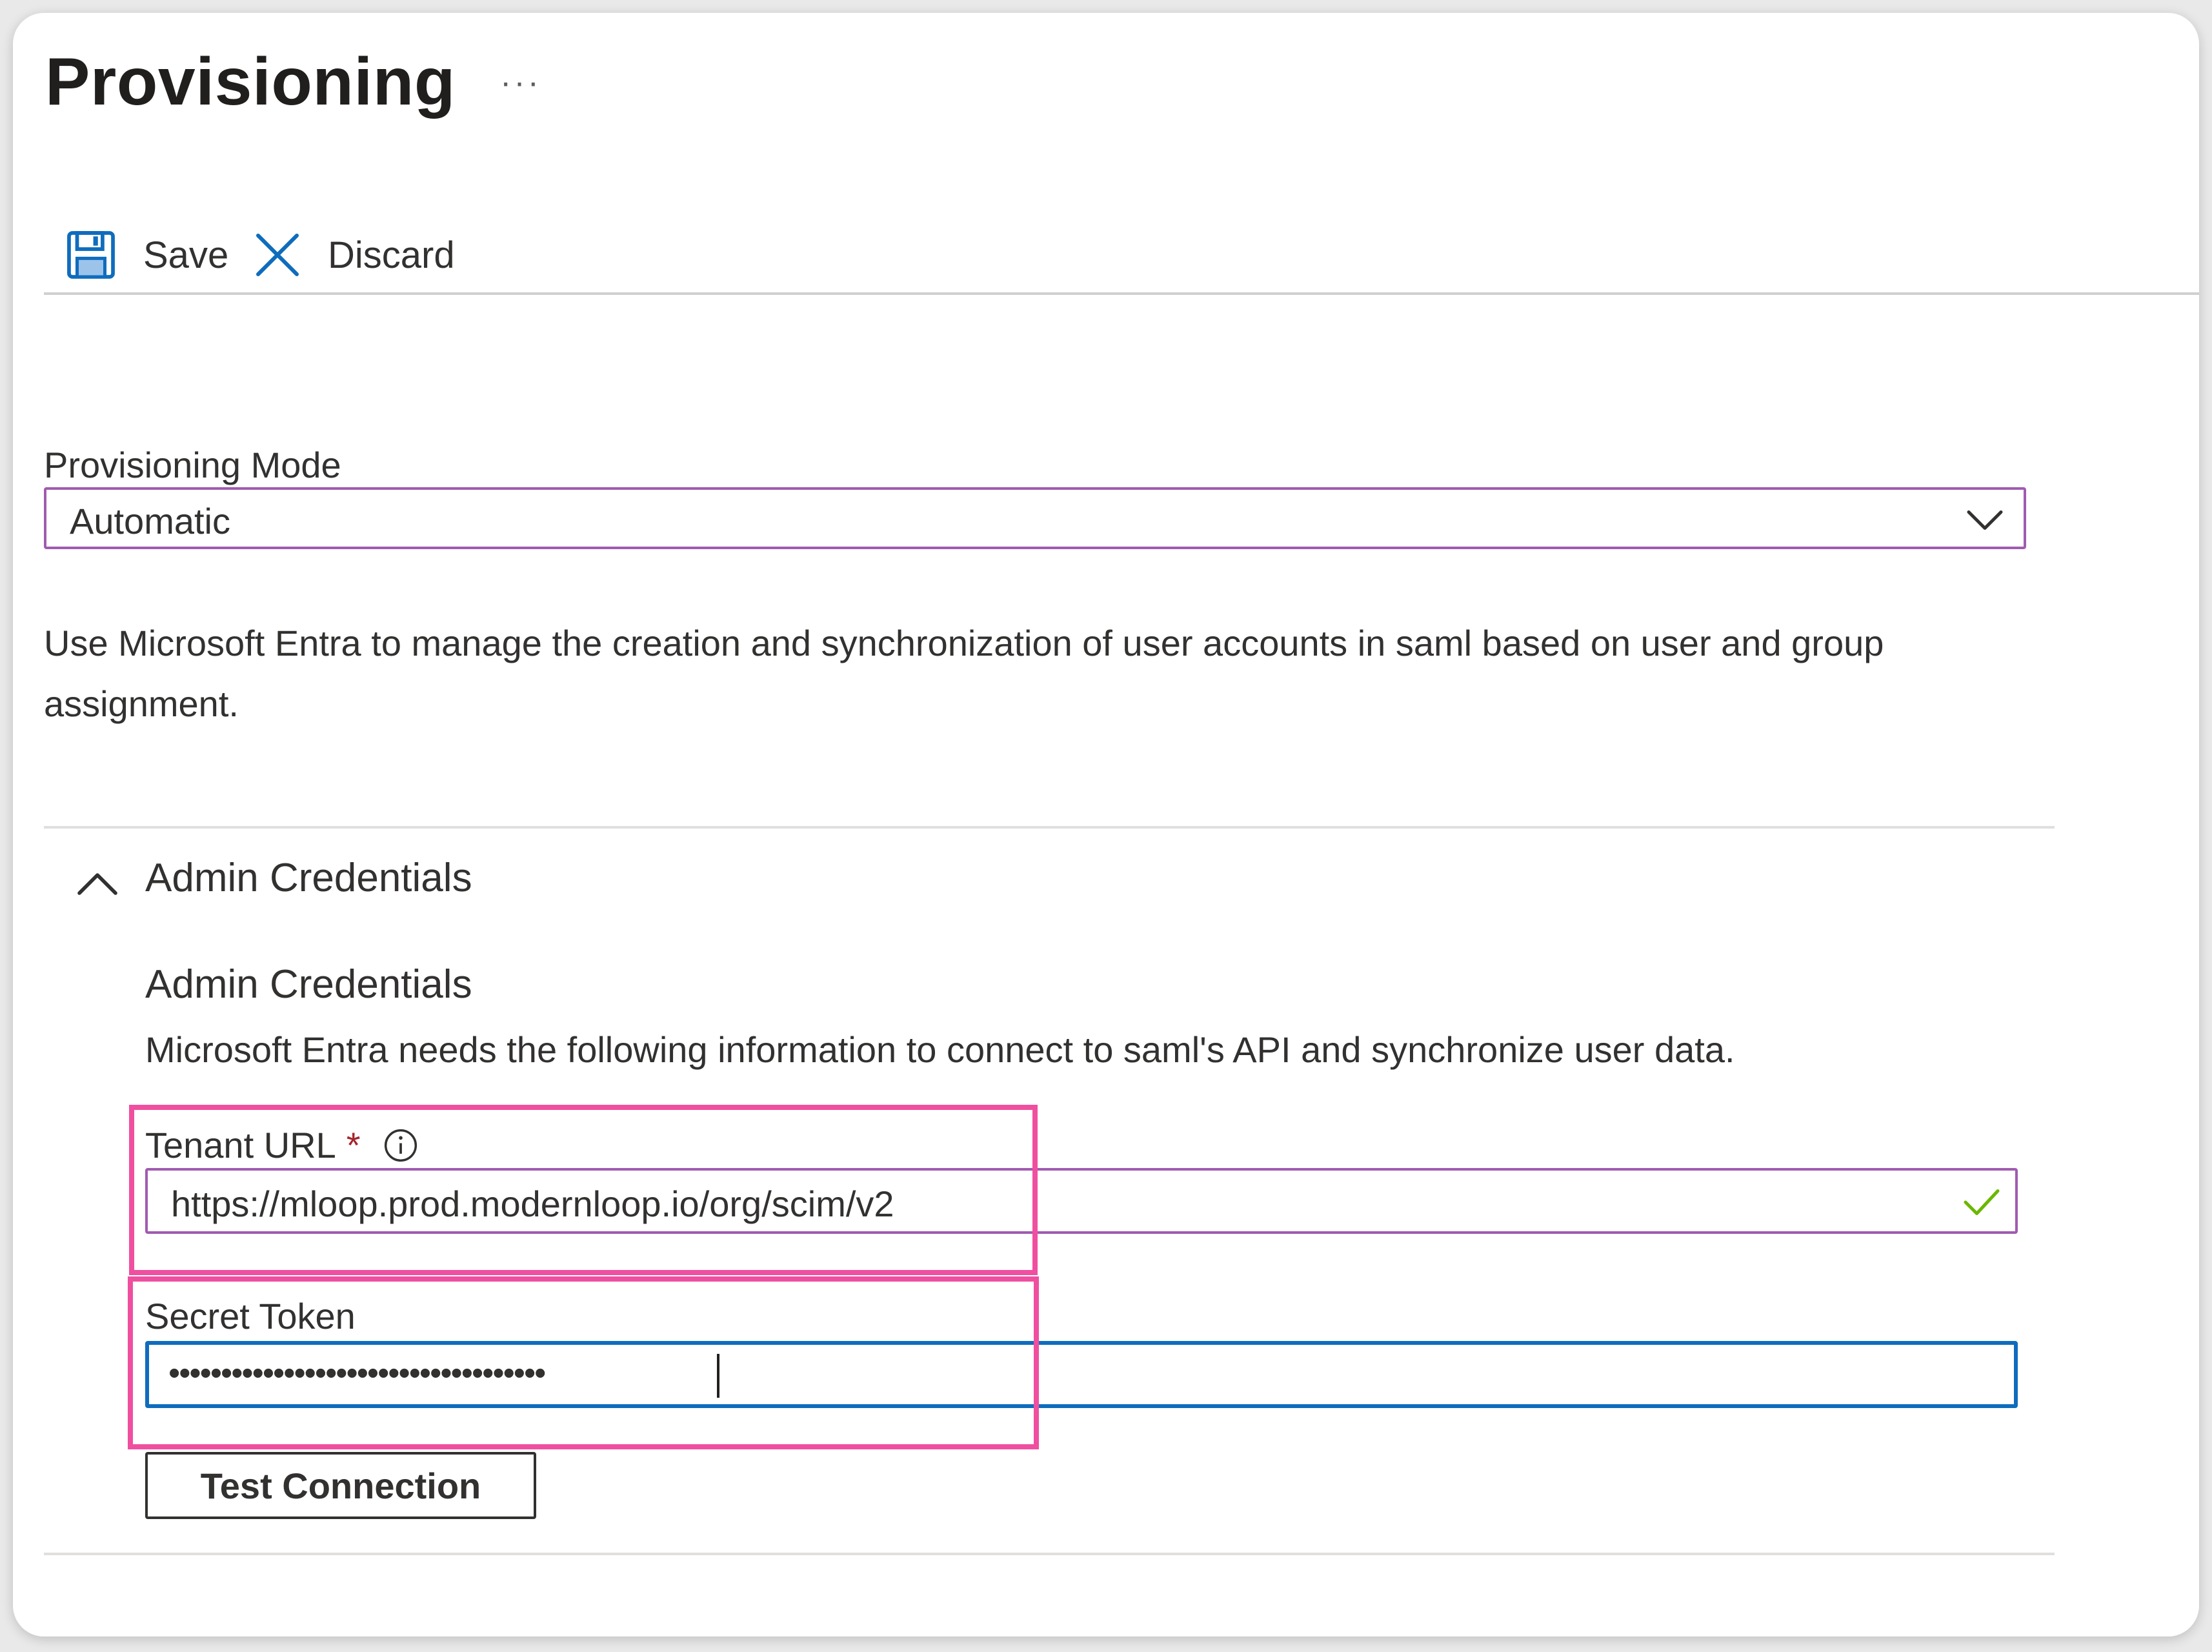 Image resolution: width=2212 pixels, height=1652 pixels. What do you see at coordinates (1035, 518) in the screenshot?
I see `provisioning-mode-dropdown: Automatic` at bounding box center [1035, 518].